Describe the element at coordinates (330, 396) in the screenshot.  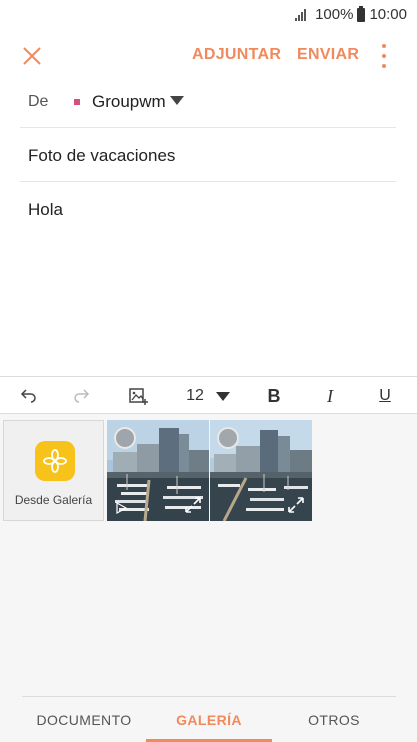
I see `italic-button: I` at that location.